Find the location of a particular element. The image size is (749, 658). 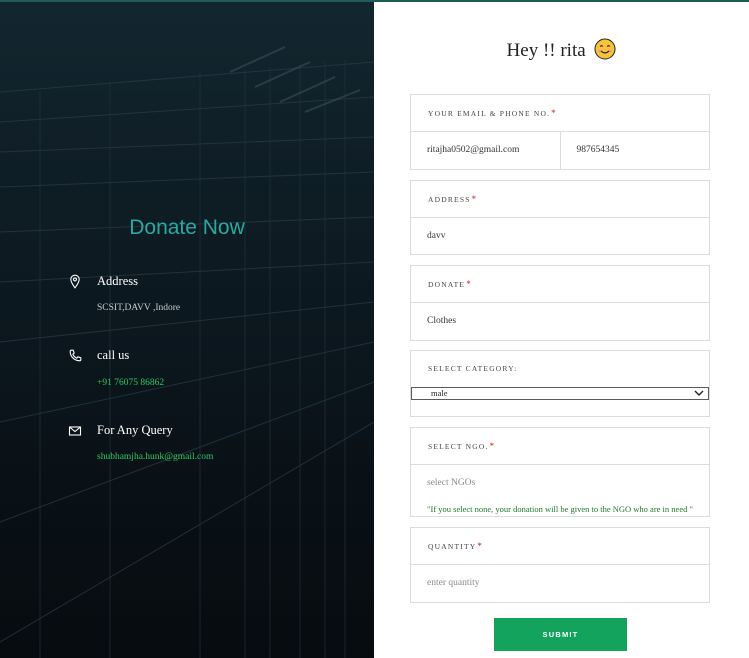

email-phone-label: Your email & phone no.* is located at coordinates (560, 113).